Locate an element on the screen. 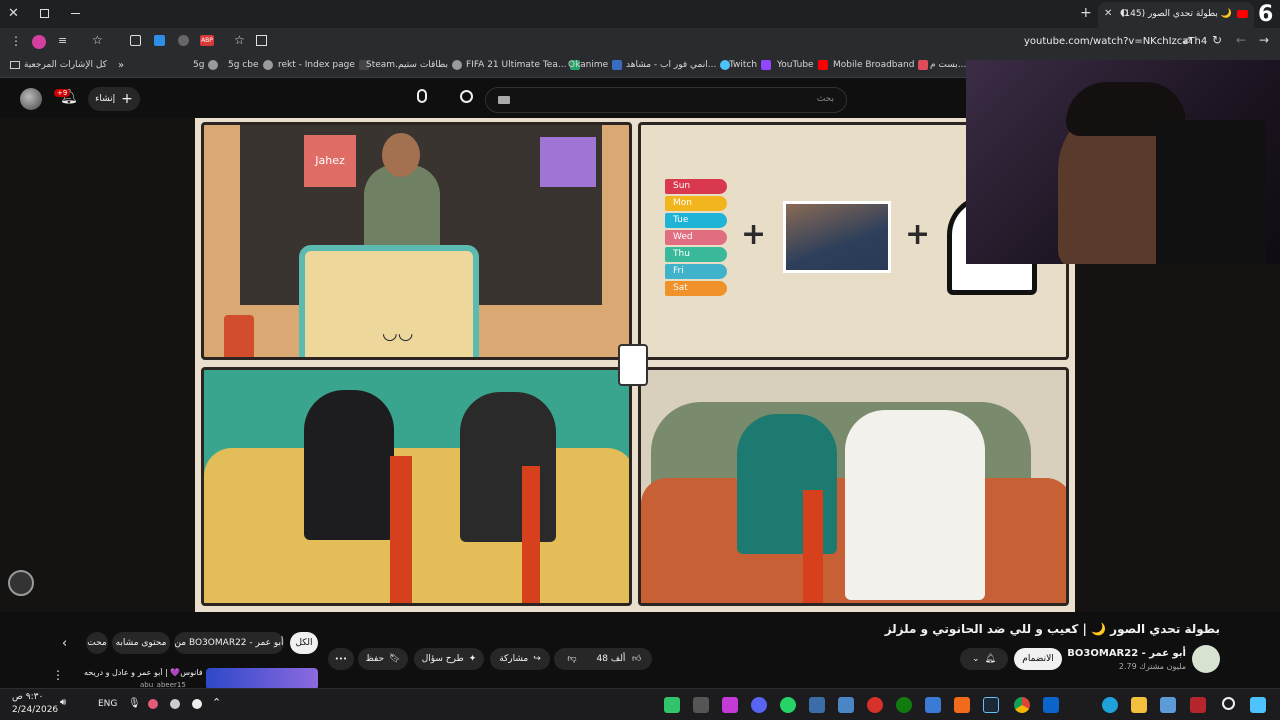 Image resolution: width=1280 pixels, height=720 pixels. close-window-button: ✕ is located at coordinates (15, 14).